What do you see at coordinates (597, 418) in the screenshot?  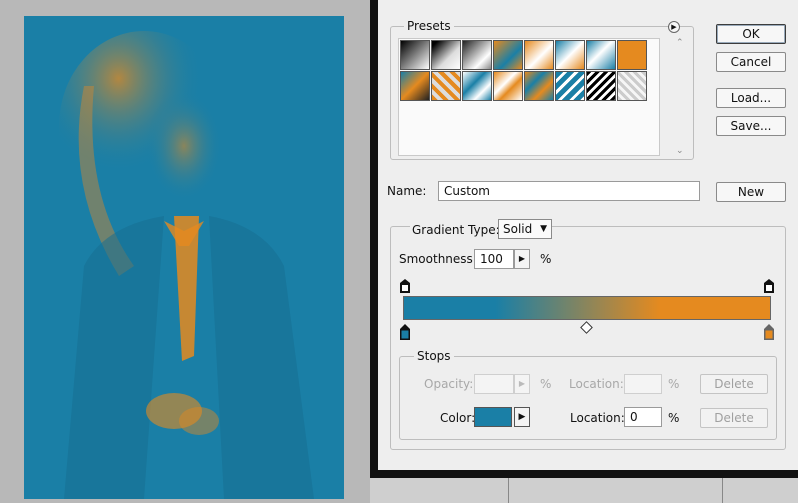 I see `color-location-label: Location:` at bounding box center [597, 418].